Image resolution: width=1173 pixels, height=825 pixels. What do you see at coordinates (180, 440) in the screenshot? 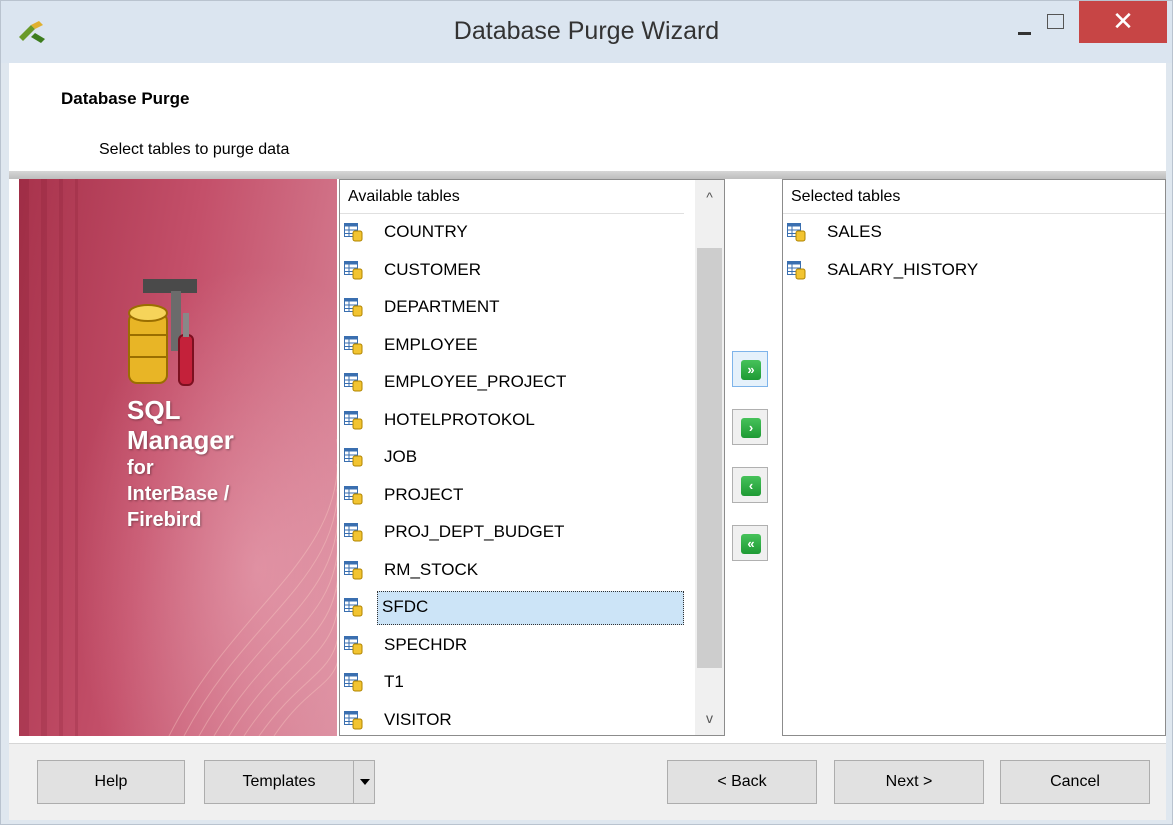
I see `product-name-line2: Manager` at bounding box center [180, 440].